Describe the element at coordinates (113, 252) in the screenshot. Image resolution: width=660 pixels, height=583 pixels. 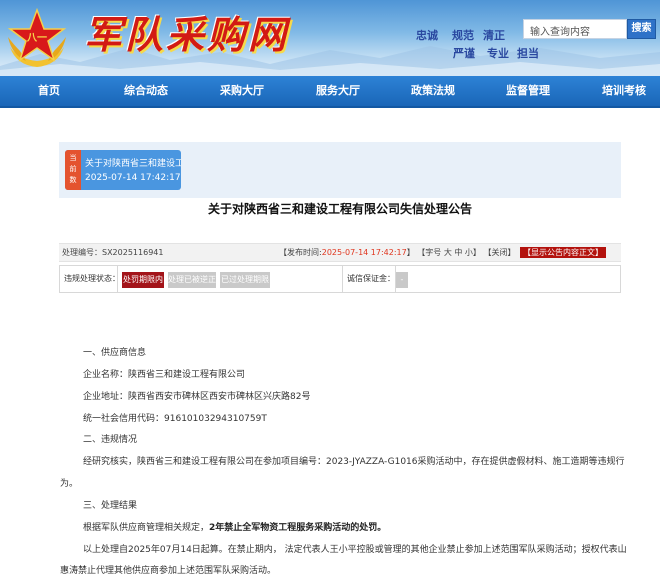
I see `serial-number: 处理编号：SX2025116941` at that location.